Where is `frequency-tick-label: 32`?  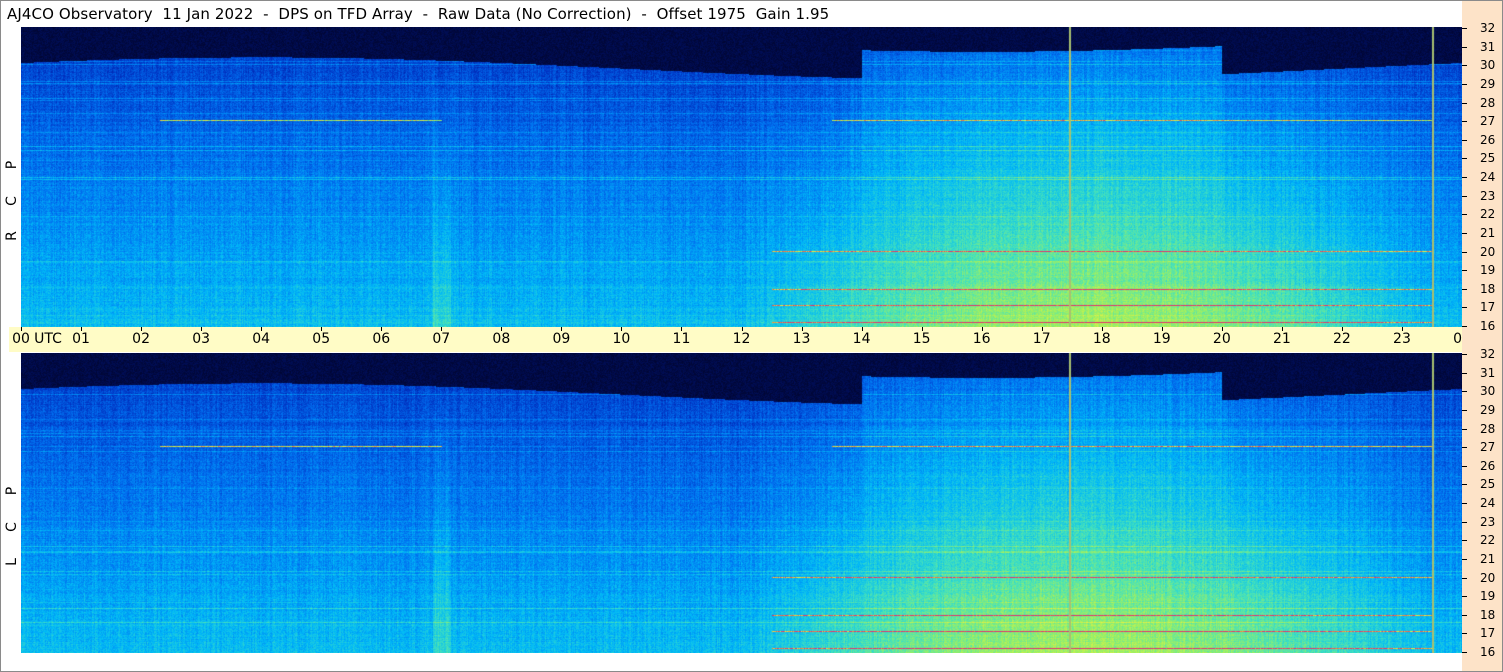 frequency-tick-label: 32 is located at coordinates (1488, 354).